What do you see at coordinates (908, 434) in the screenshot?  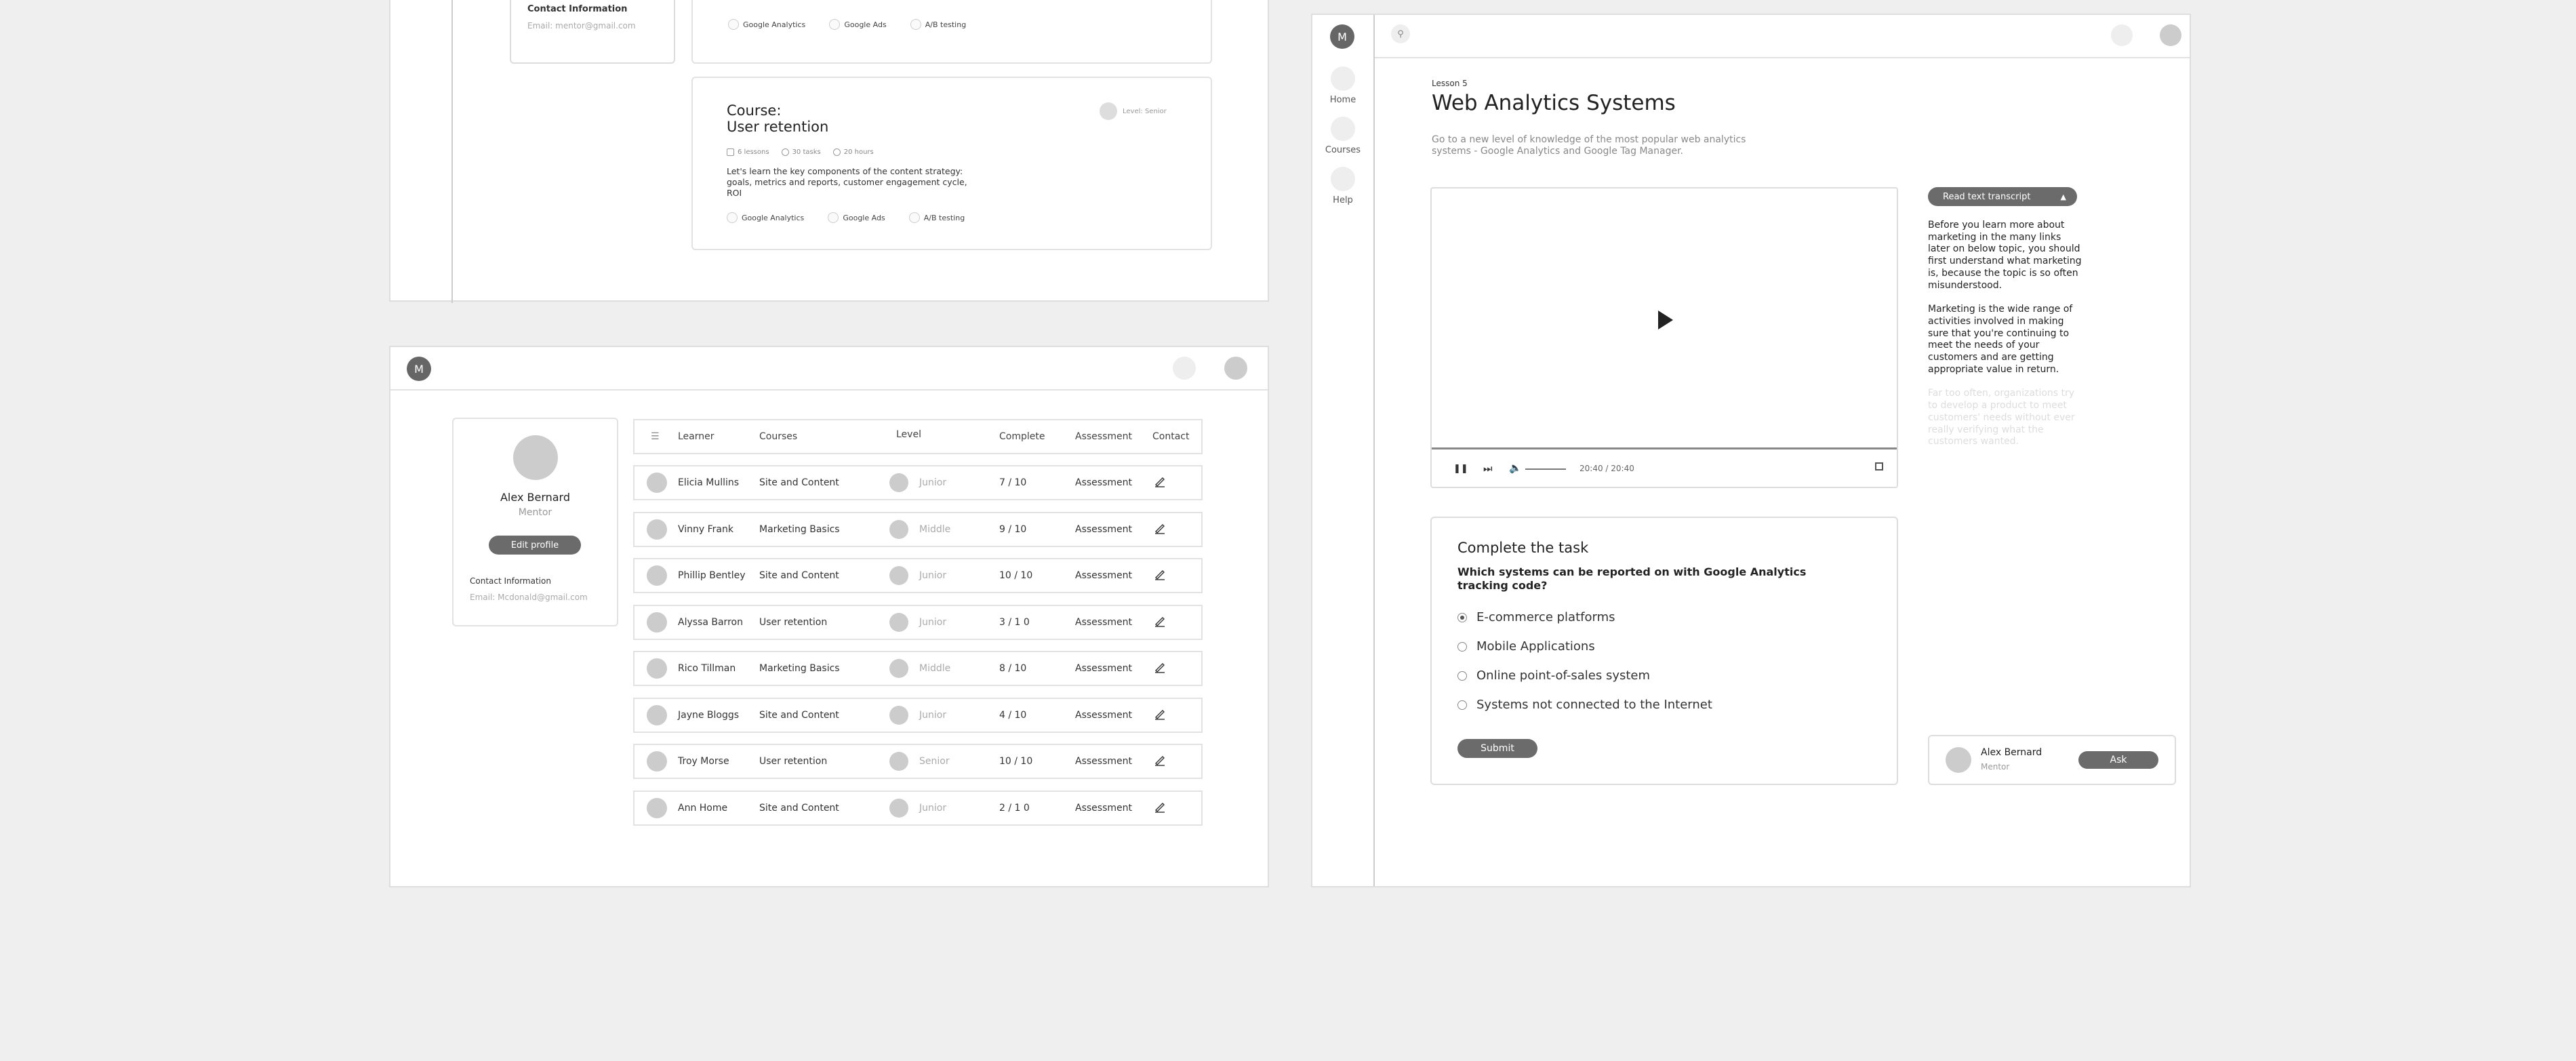 I see `col-level: Level` at bounding box center [908, 434].